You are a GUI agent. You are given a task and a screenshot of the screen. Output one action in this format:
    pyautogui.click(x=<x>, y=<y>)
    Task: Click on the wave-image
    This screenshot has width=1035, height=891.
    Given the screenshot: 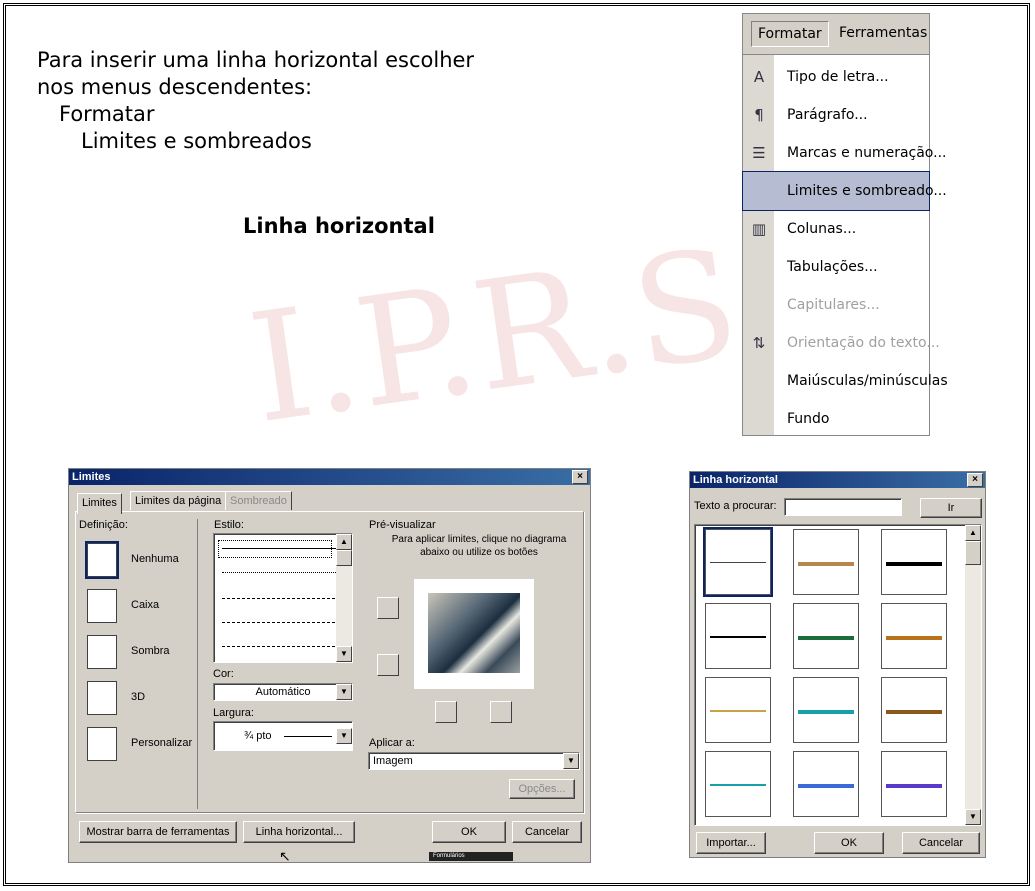 What is the action you would take?
    pyautogui.click(x=474, y=633)
    